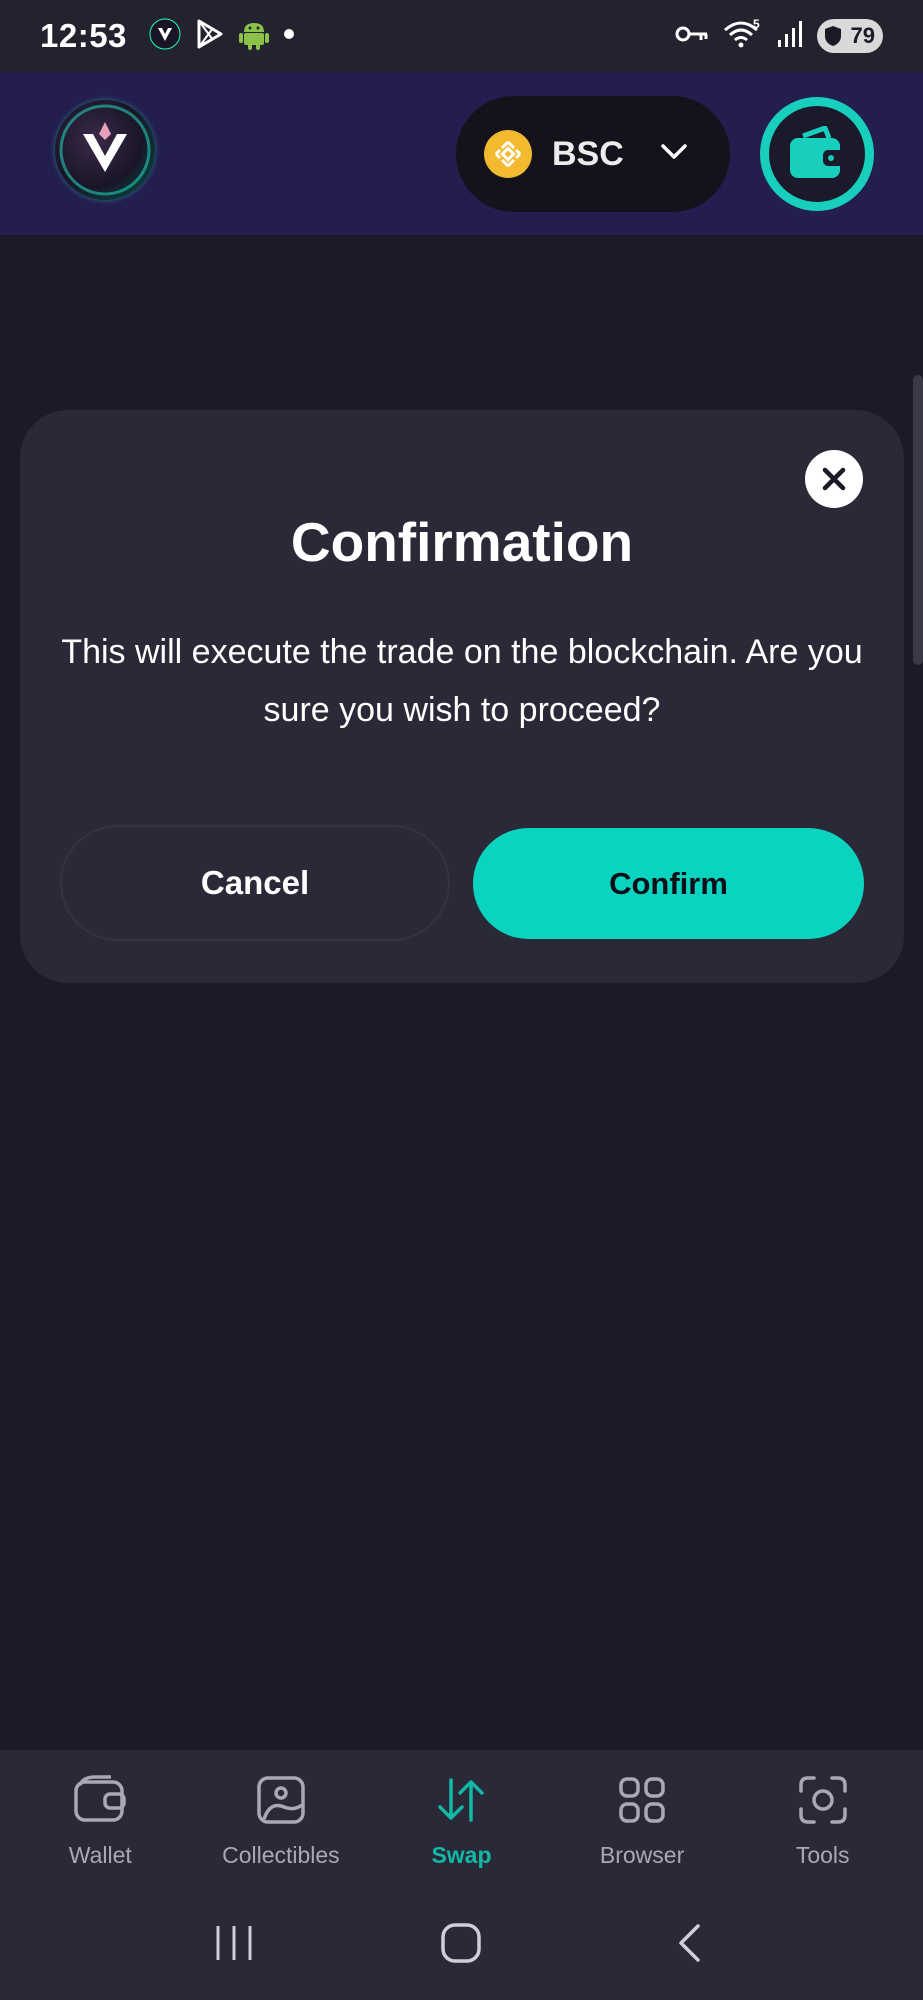 The width and height of the screenshot is (923, 2000). Describe the element at coordinates (100, 1855) in the screenshot. I see `nav-label-wallet: Wallet` at that location.